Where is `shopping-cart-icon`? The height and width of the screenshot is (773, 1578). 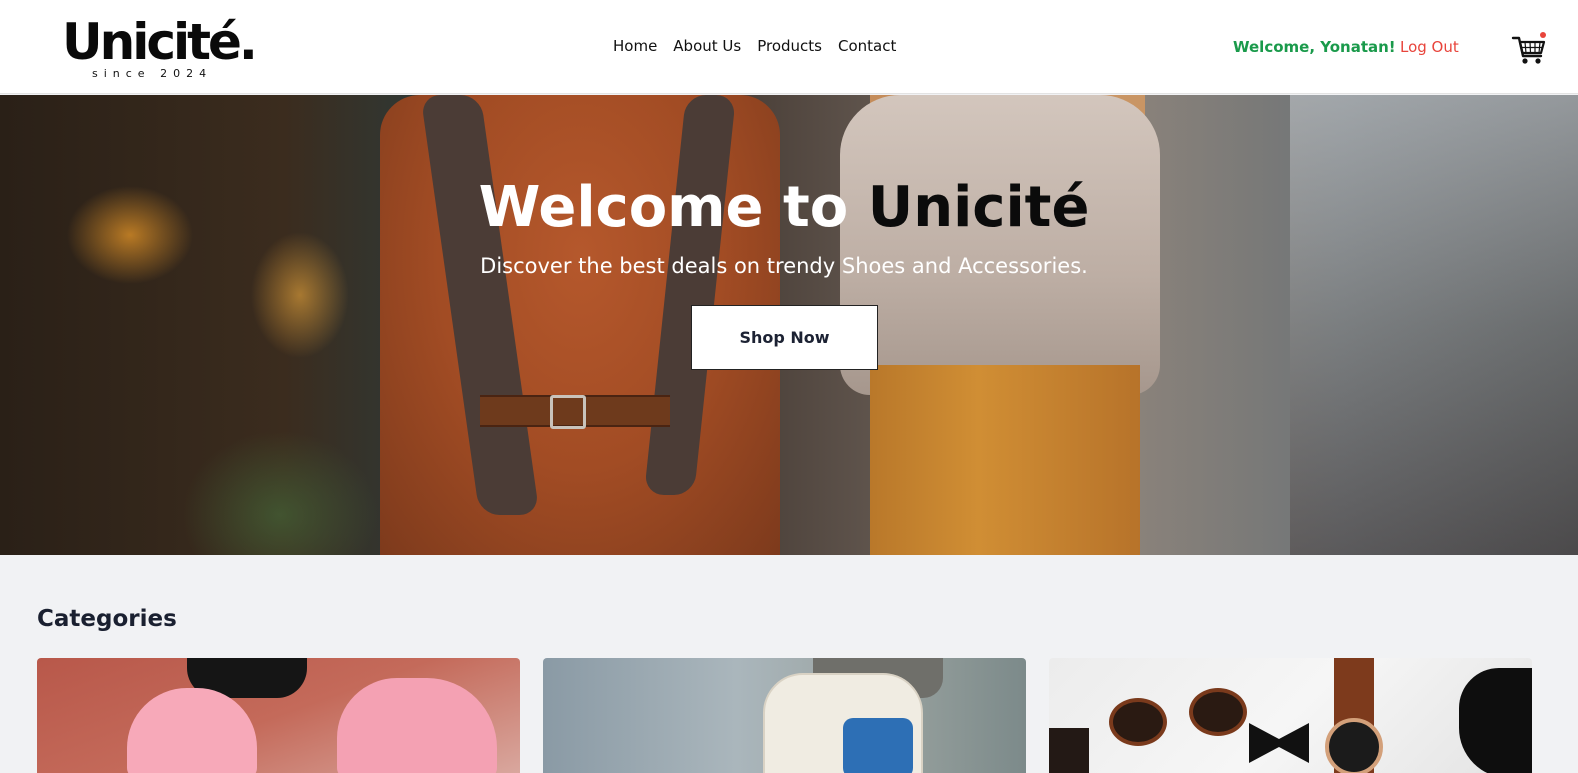 shopping-cart-icon is located at coordinates (1528, 48).